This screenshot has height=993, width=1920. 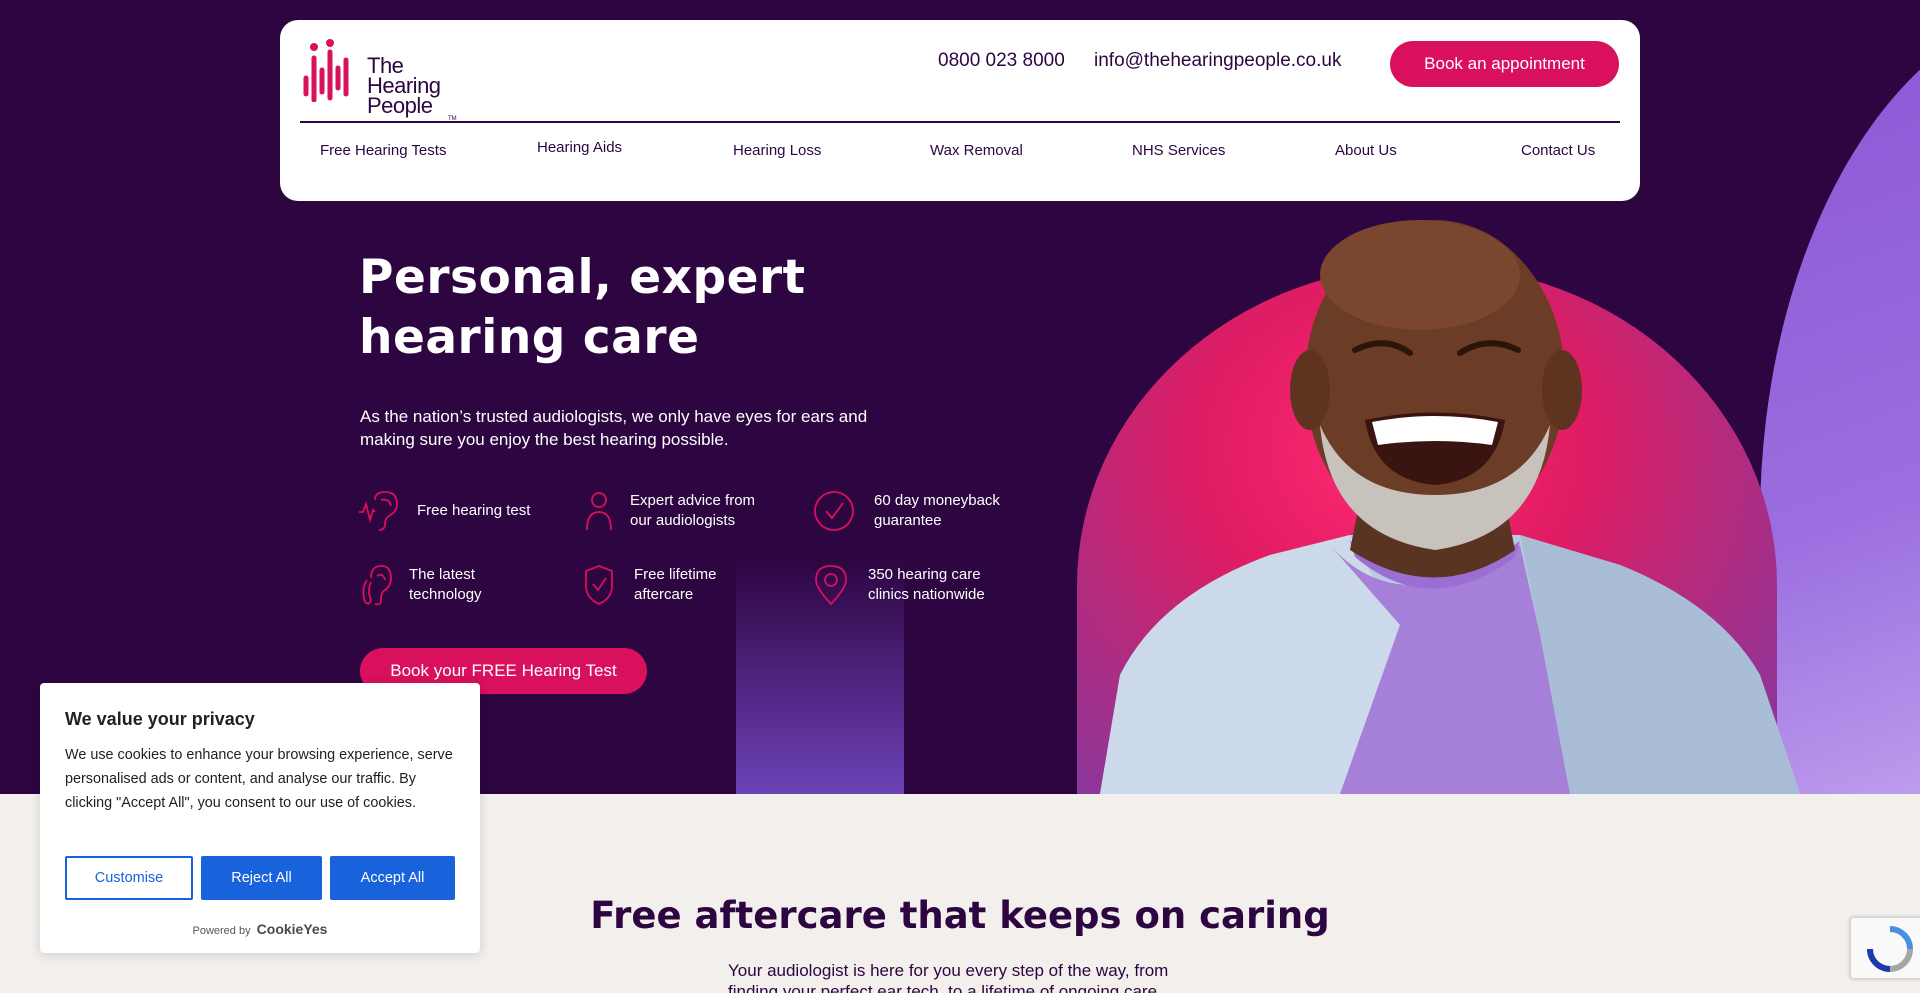 I want to click on feature-moneyback-guarantee: 60 day moneyback guarantee, so click(x=907, y=511).